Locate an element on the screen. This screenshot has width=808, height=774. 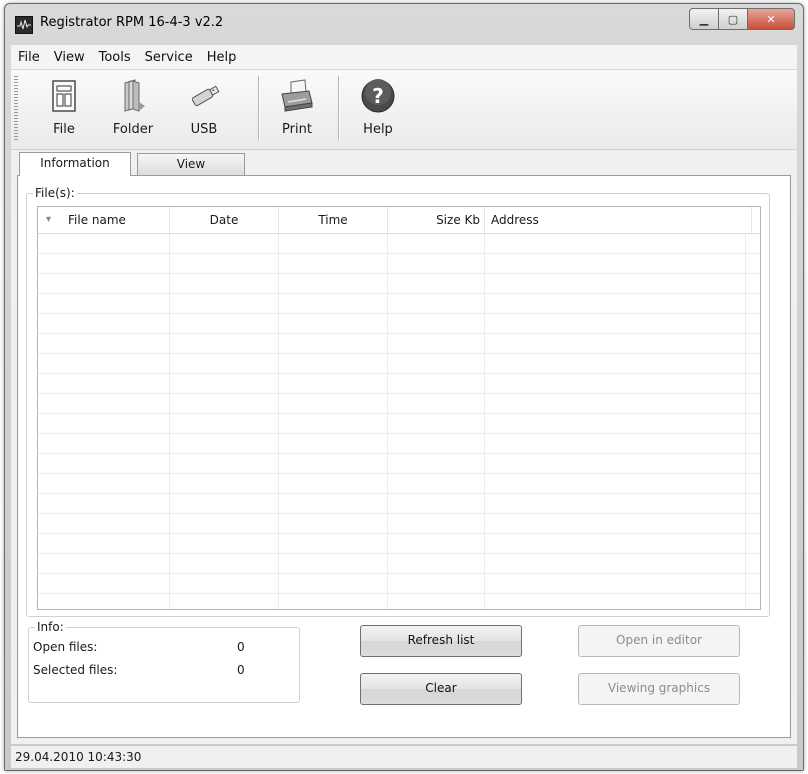
info-group-label: Info: is located at coordinates (50, 627).